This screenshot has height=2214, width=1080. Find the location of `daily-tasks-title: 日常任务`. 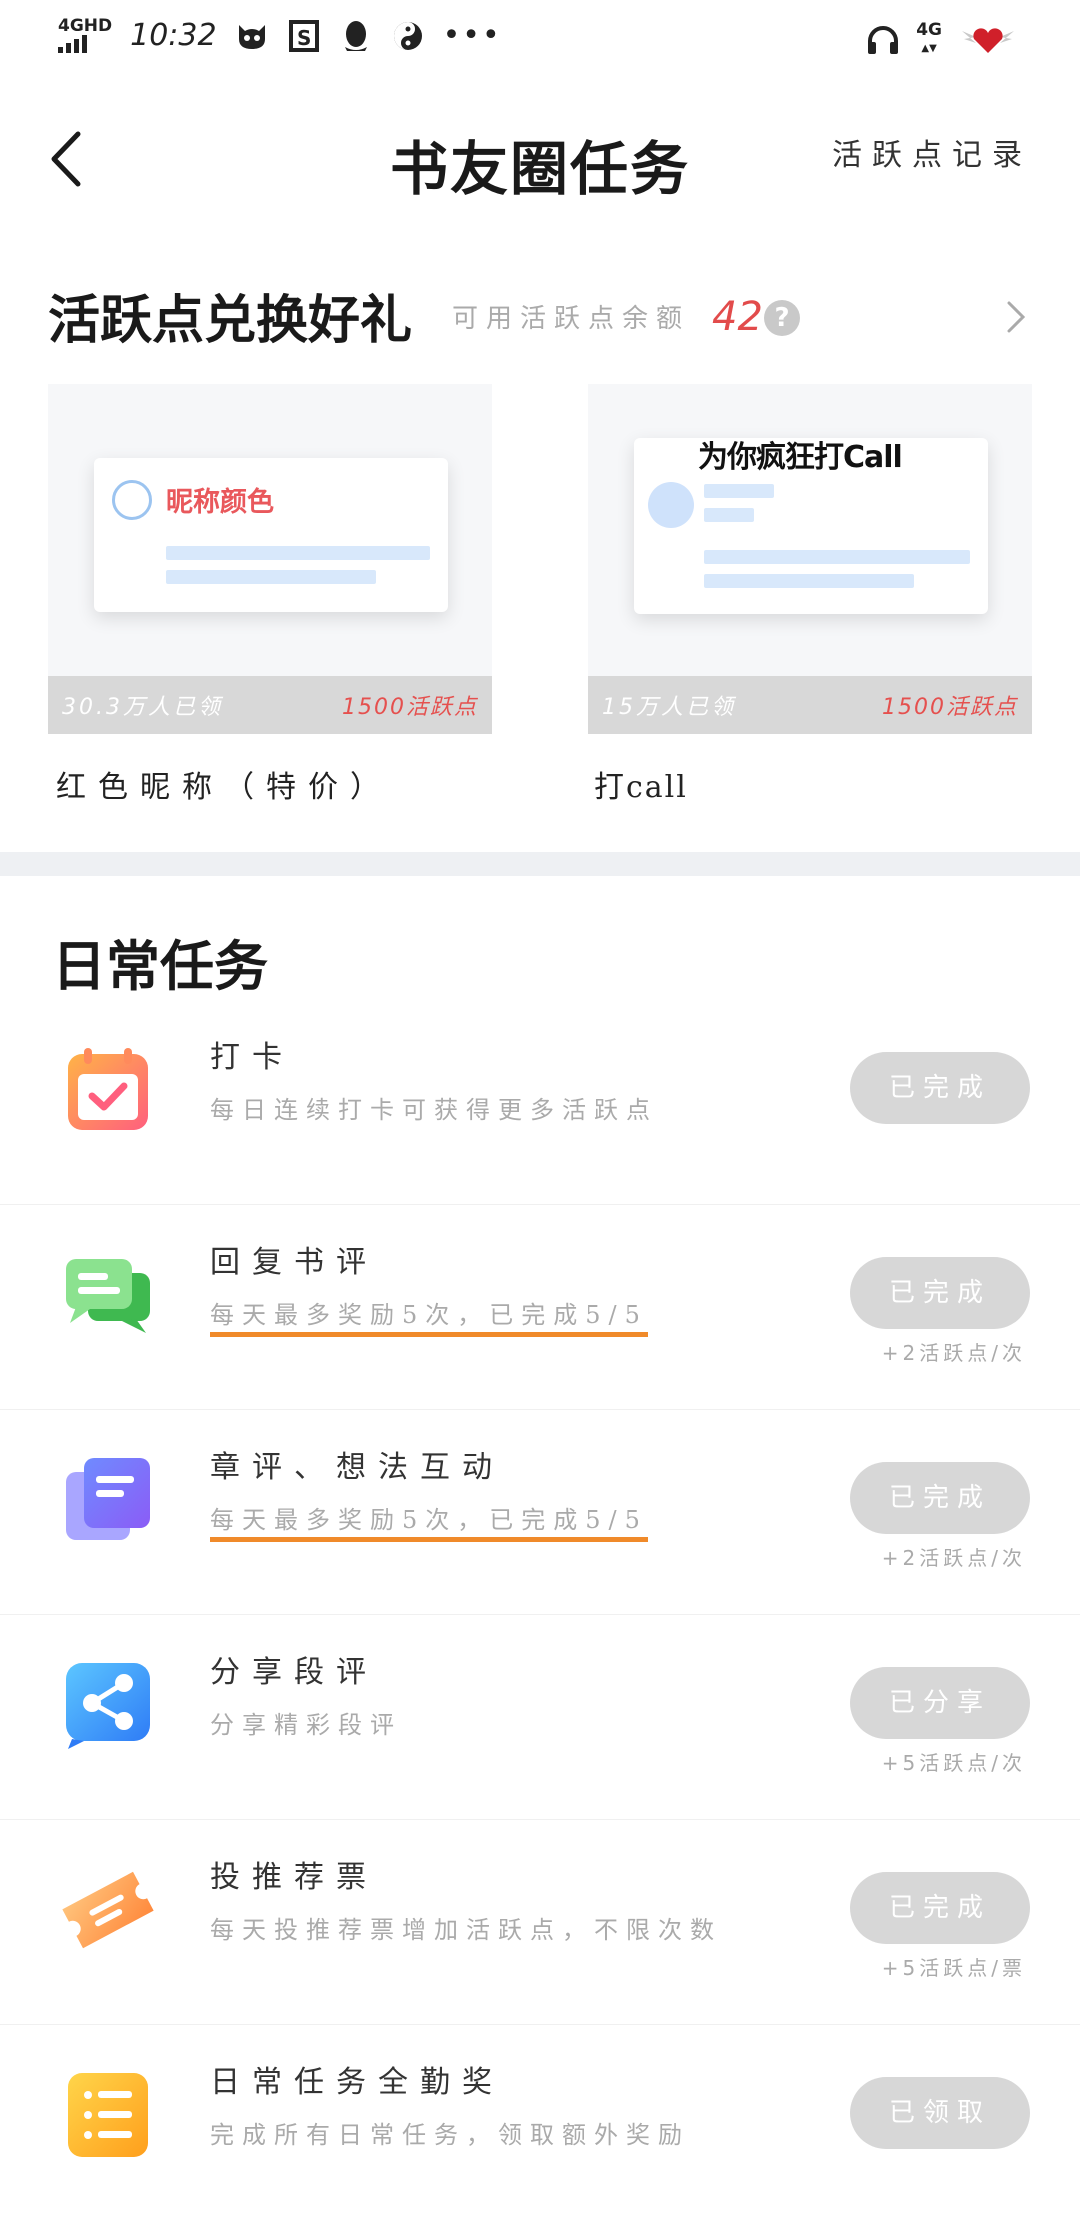

daily-tasks-title: 日常任务 is located at coordinates (160, 966).